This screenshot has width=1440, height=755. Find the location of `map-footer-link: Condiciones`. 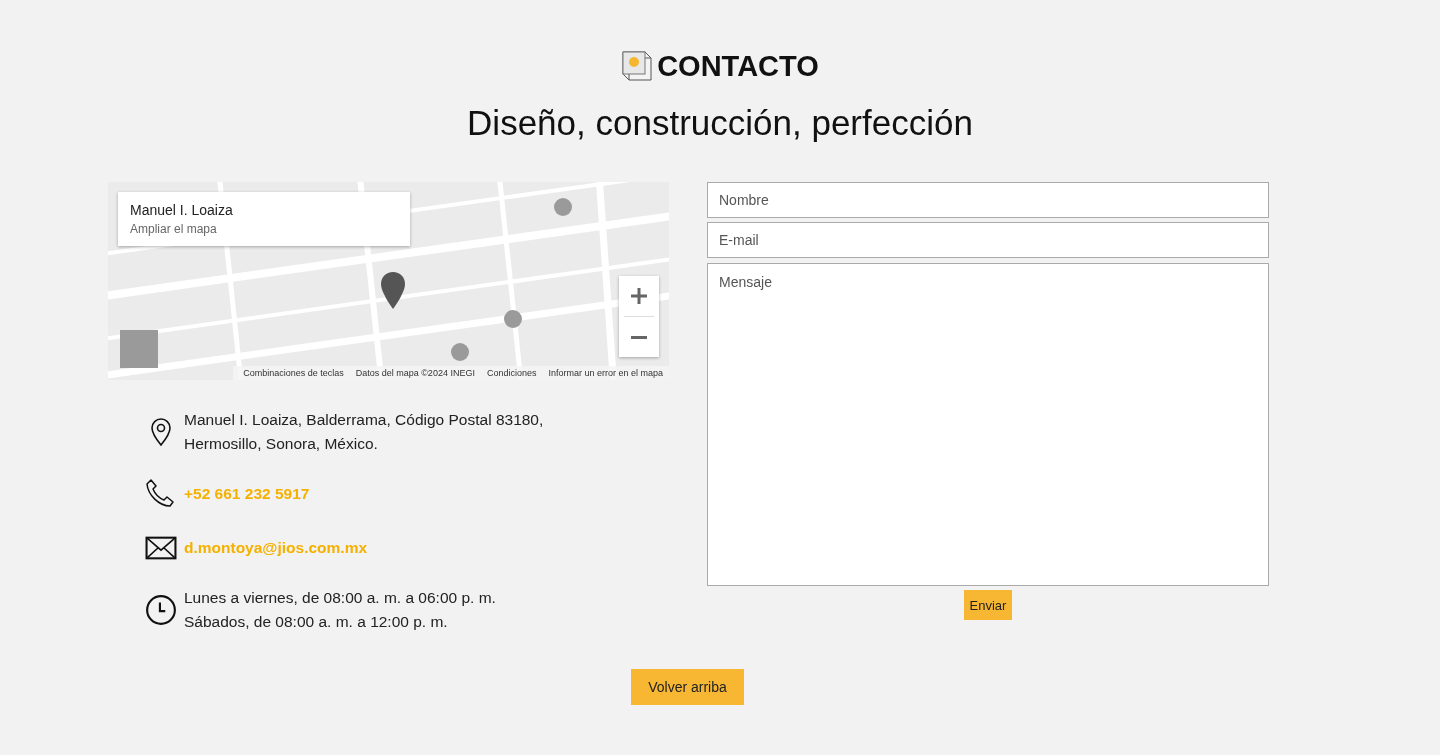

map-footer-link: Condiciones is located at coordinates (511, 373).